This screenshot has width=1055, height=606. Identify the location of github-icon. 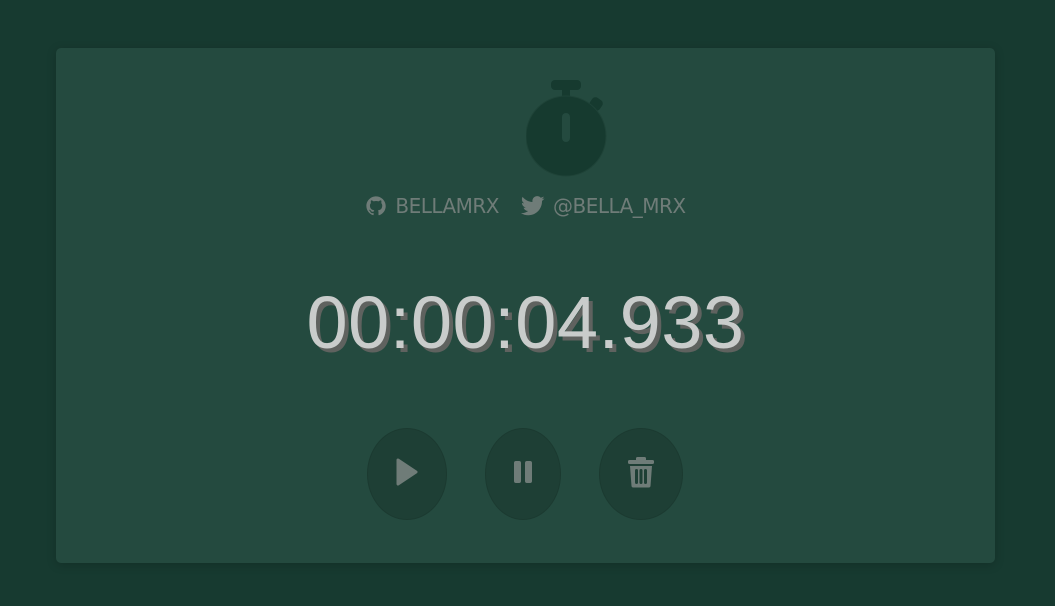
(376, 206).